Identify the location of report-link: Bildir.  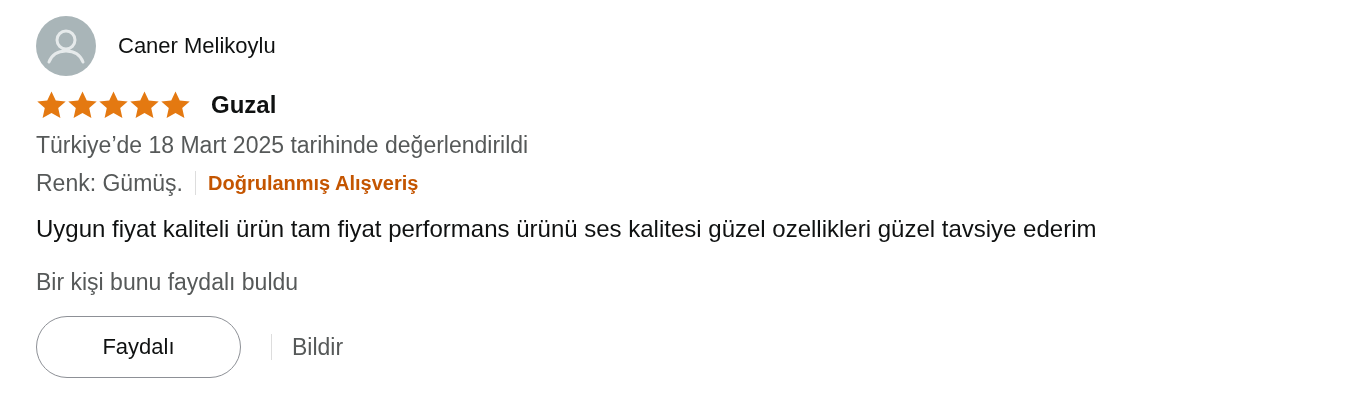
(318, 347).